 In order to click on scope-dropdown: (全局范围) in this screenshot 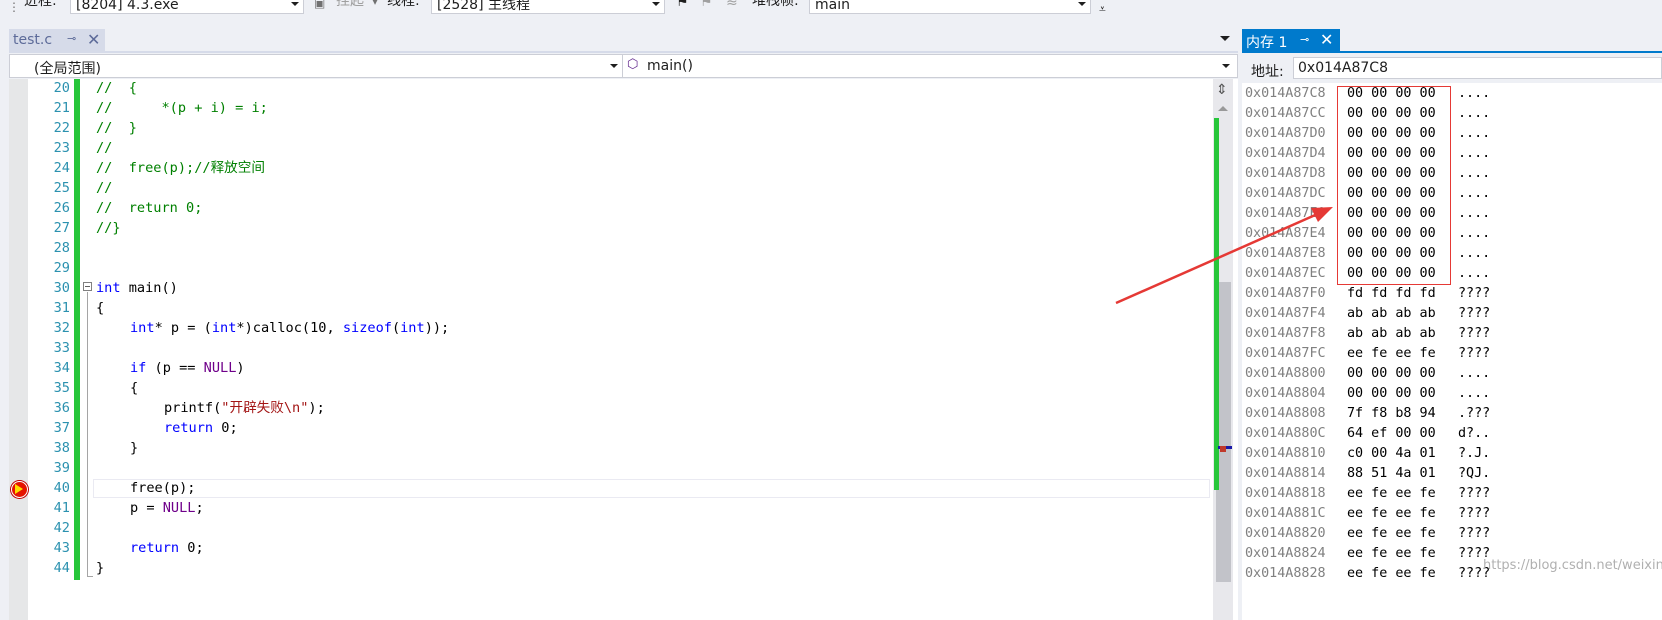, I will do `click(67, 68)`.